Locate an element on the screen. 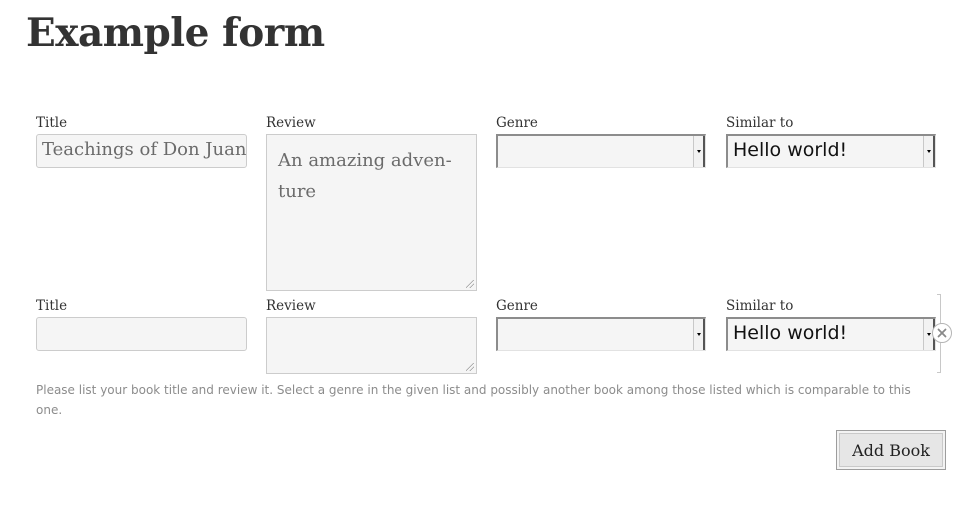 The height and width of the screenshot is (521, 973). page-title: Example form is located at coordinates (175, 33).